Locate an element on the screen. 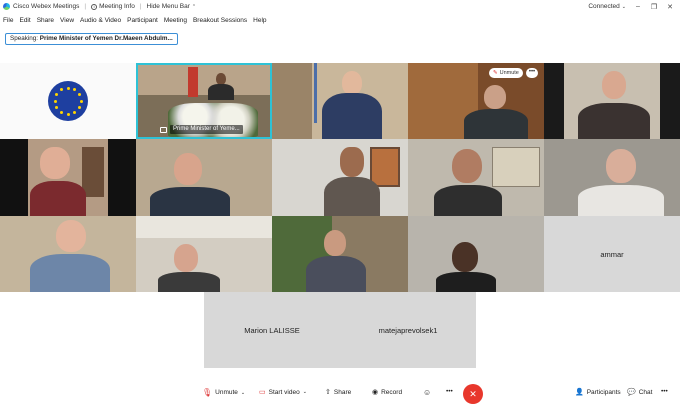 The width and height of the screenshot is (680, 407). app-title: Cisco Webex Meetings is located at coordinates (46, 6).